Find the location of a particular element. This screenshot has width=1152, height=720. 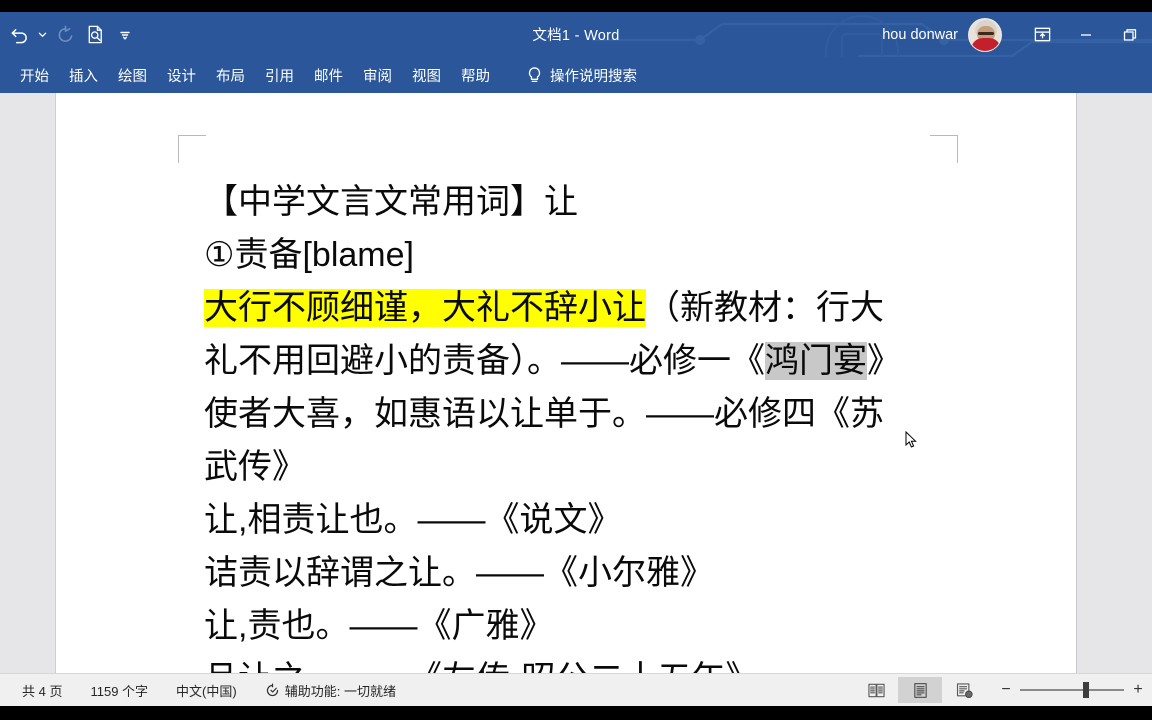

customize-quick-access-toolbar-button is located at coordinates (125, 35).